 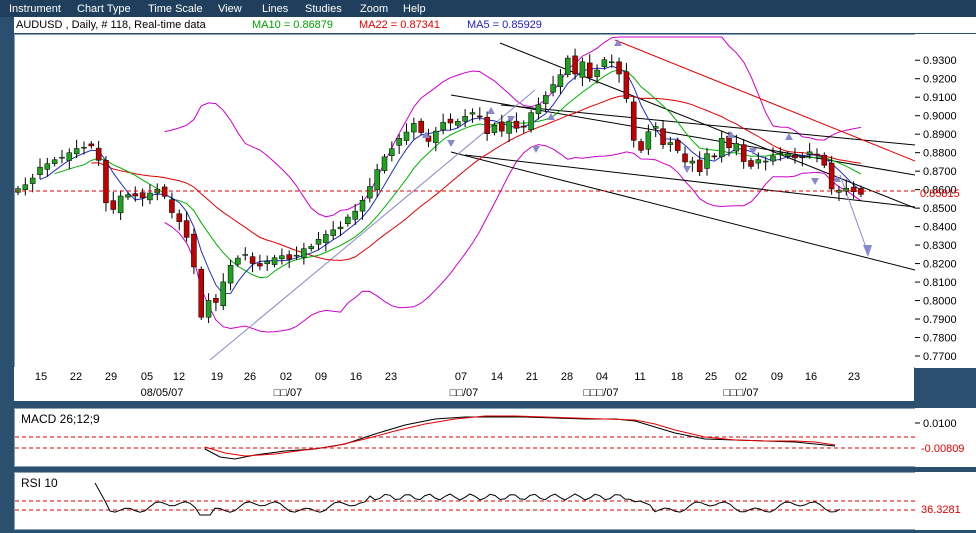 I want to click on menu-view: View, so click(x=230, y=9).